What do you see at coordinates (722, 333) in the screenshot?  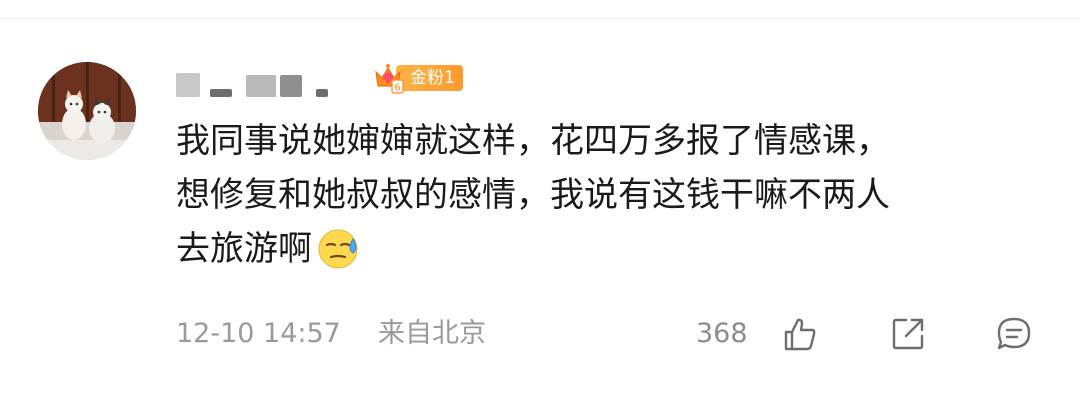 I see `like-count: 368` at bounding box center [722, 333].